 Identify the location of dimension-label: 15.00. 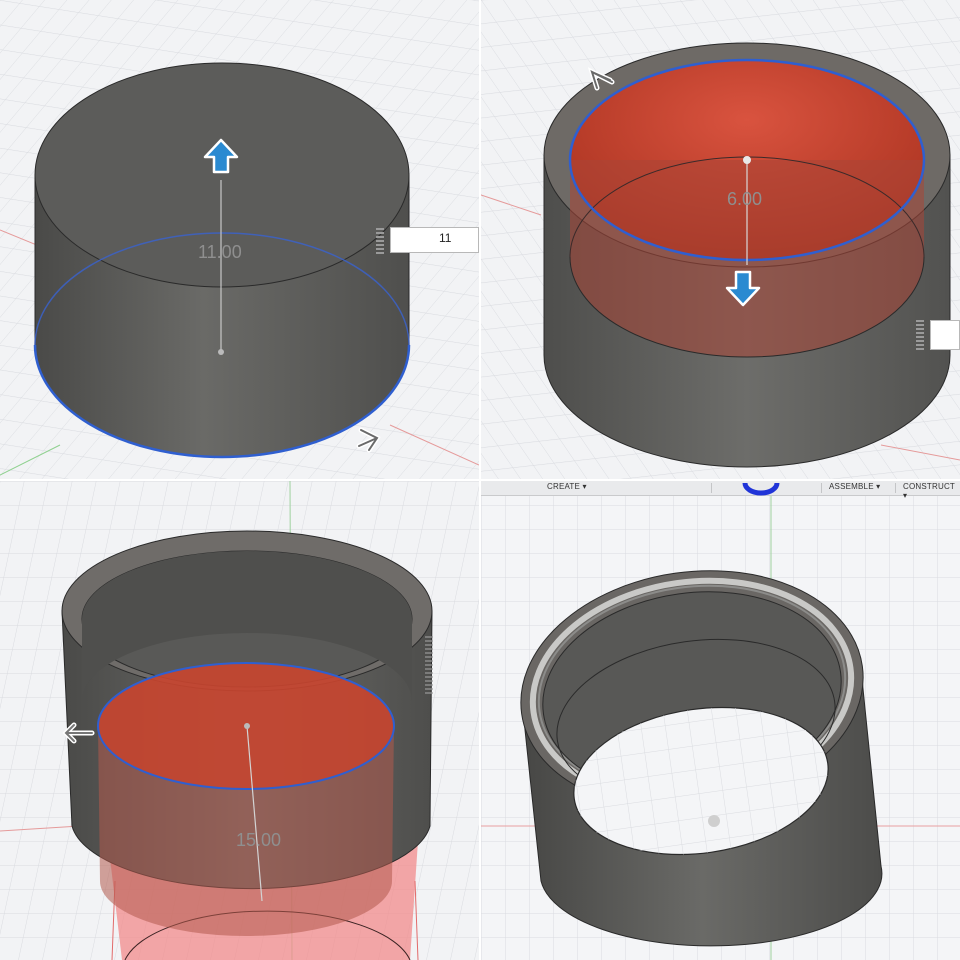
(258, 840).